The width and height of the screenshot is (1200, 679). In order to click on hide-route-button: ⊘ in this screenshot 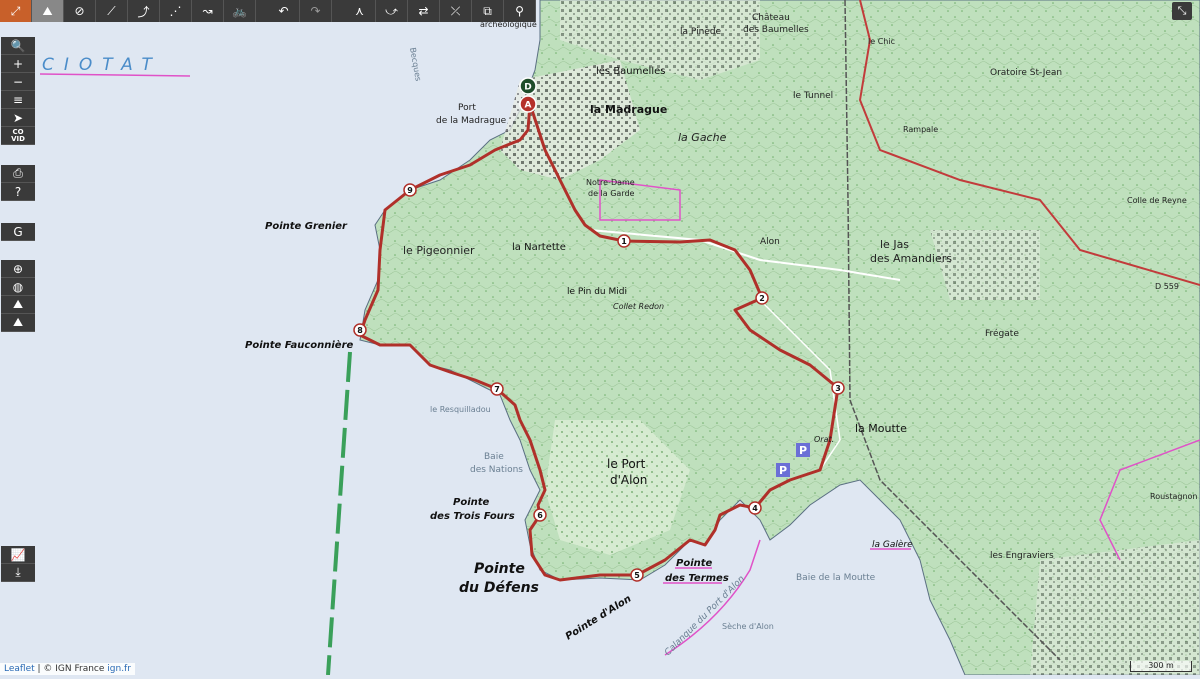, I will do `click(80, 11)`.